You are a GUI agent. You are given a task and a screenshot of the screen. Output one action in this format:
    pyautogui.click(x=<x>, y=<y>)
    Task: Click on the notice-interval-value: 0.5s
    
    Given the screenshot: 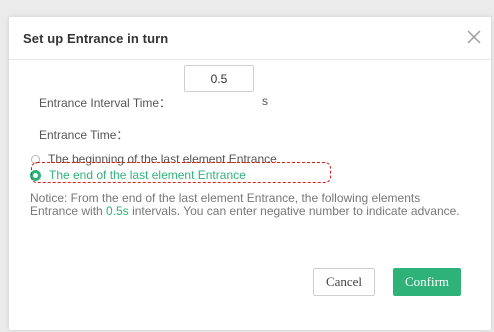 What is the action you would take?
    pyautogui.click(x=117, y=211)
    